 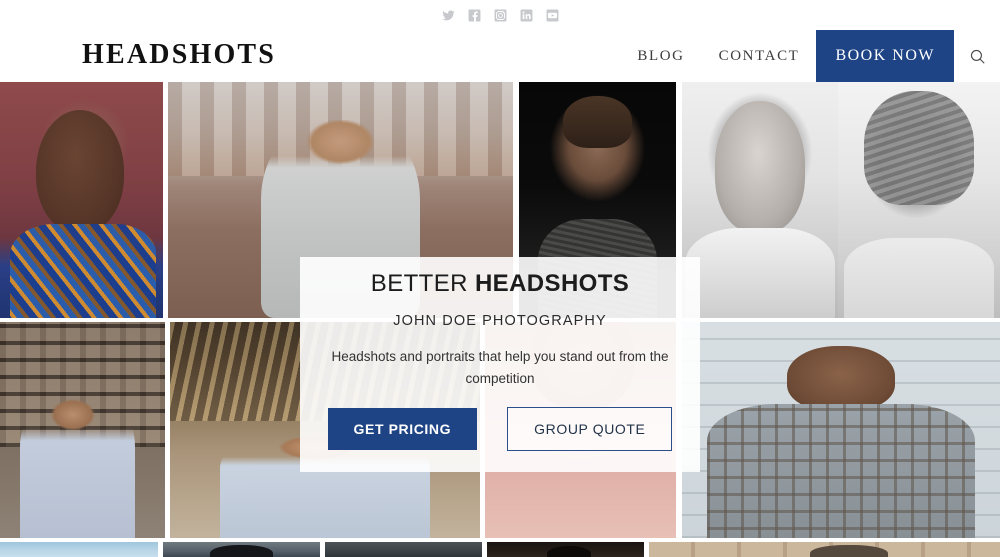 What do you see at coordinates (448, 15) in the screenshot?
I see `twitter-icon` at bounding box center [448, 15].